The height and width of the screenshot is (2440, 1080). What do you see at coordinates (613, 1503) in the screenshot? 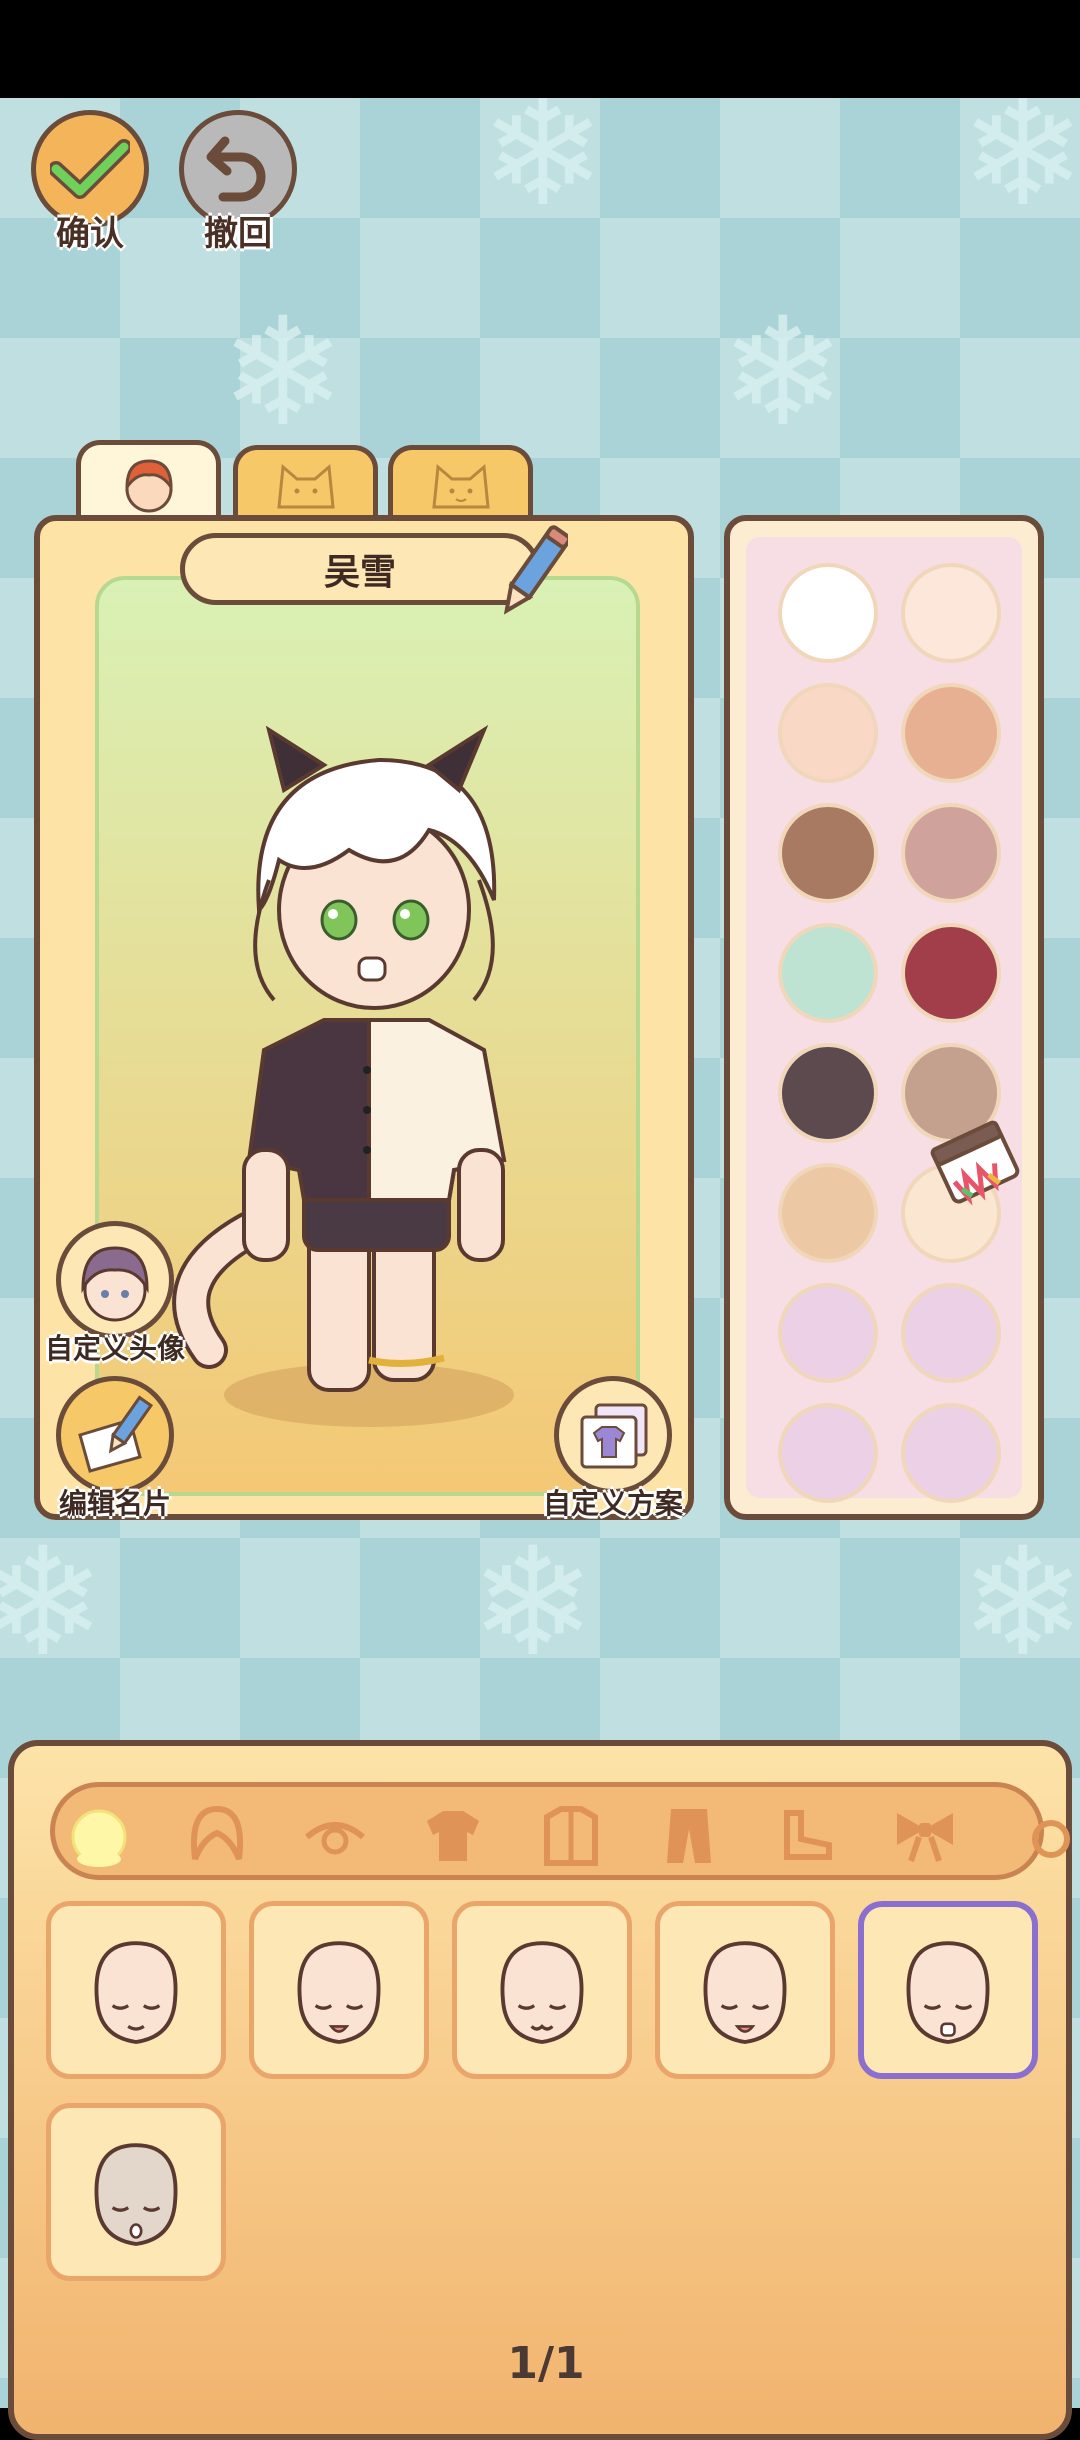
I see `custom-plan-label: 自定义方案` at bounding box center [613, 1503].